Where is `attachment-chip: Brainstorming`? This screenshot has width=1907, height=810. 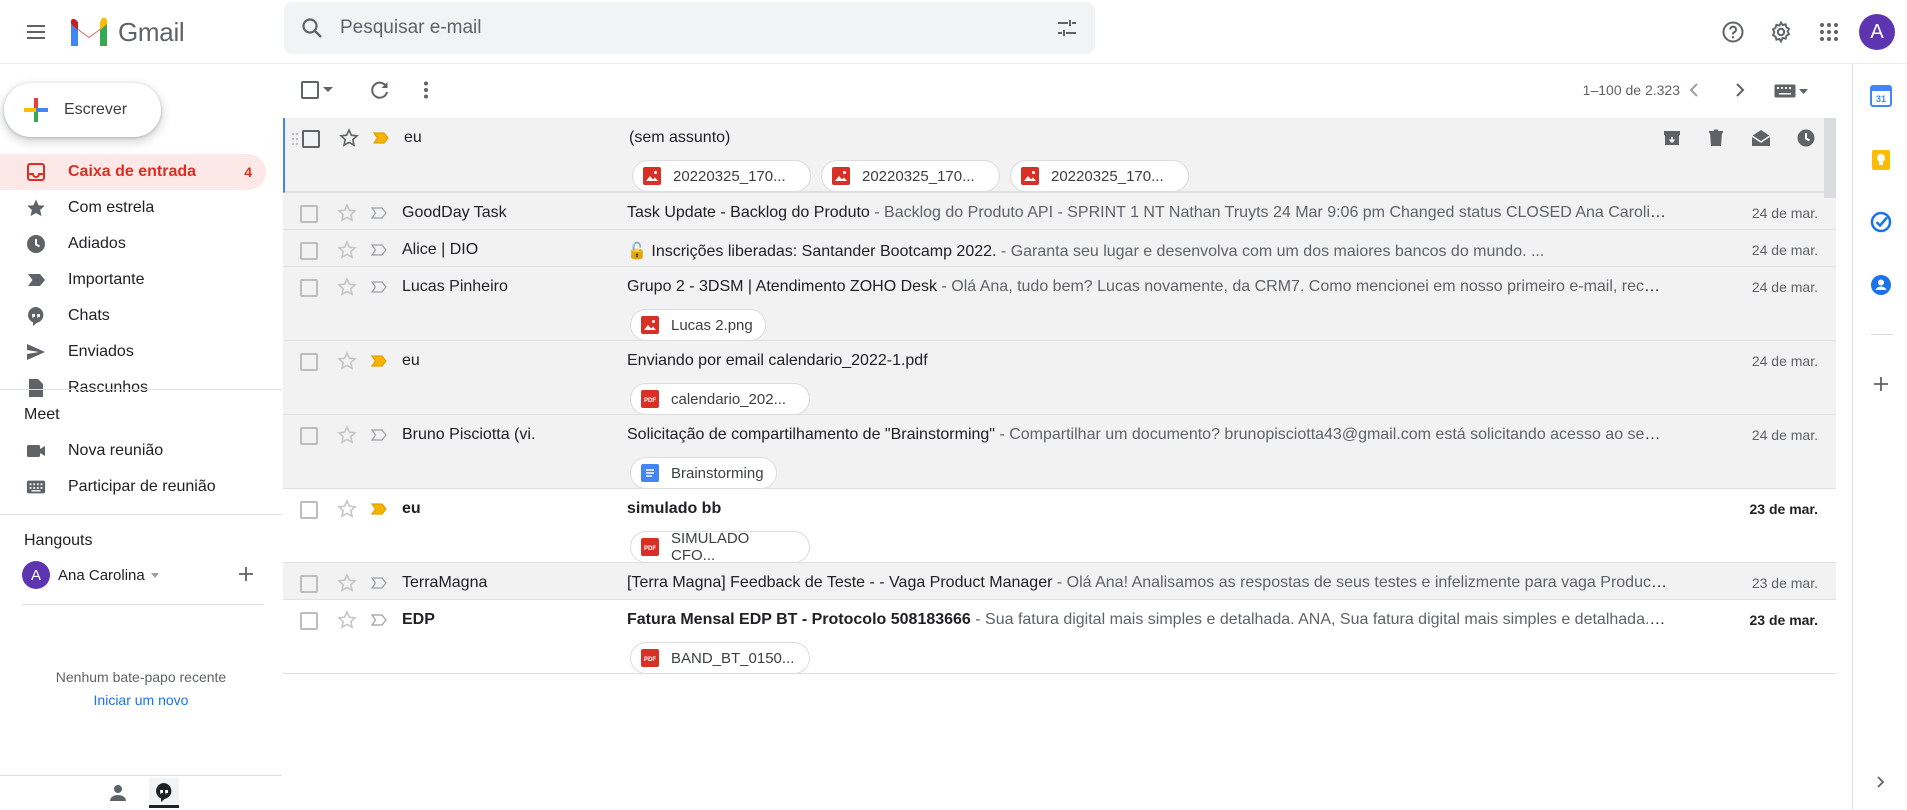 attachment-chip: Brainstorming is located at coordinates (703, 473).